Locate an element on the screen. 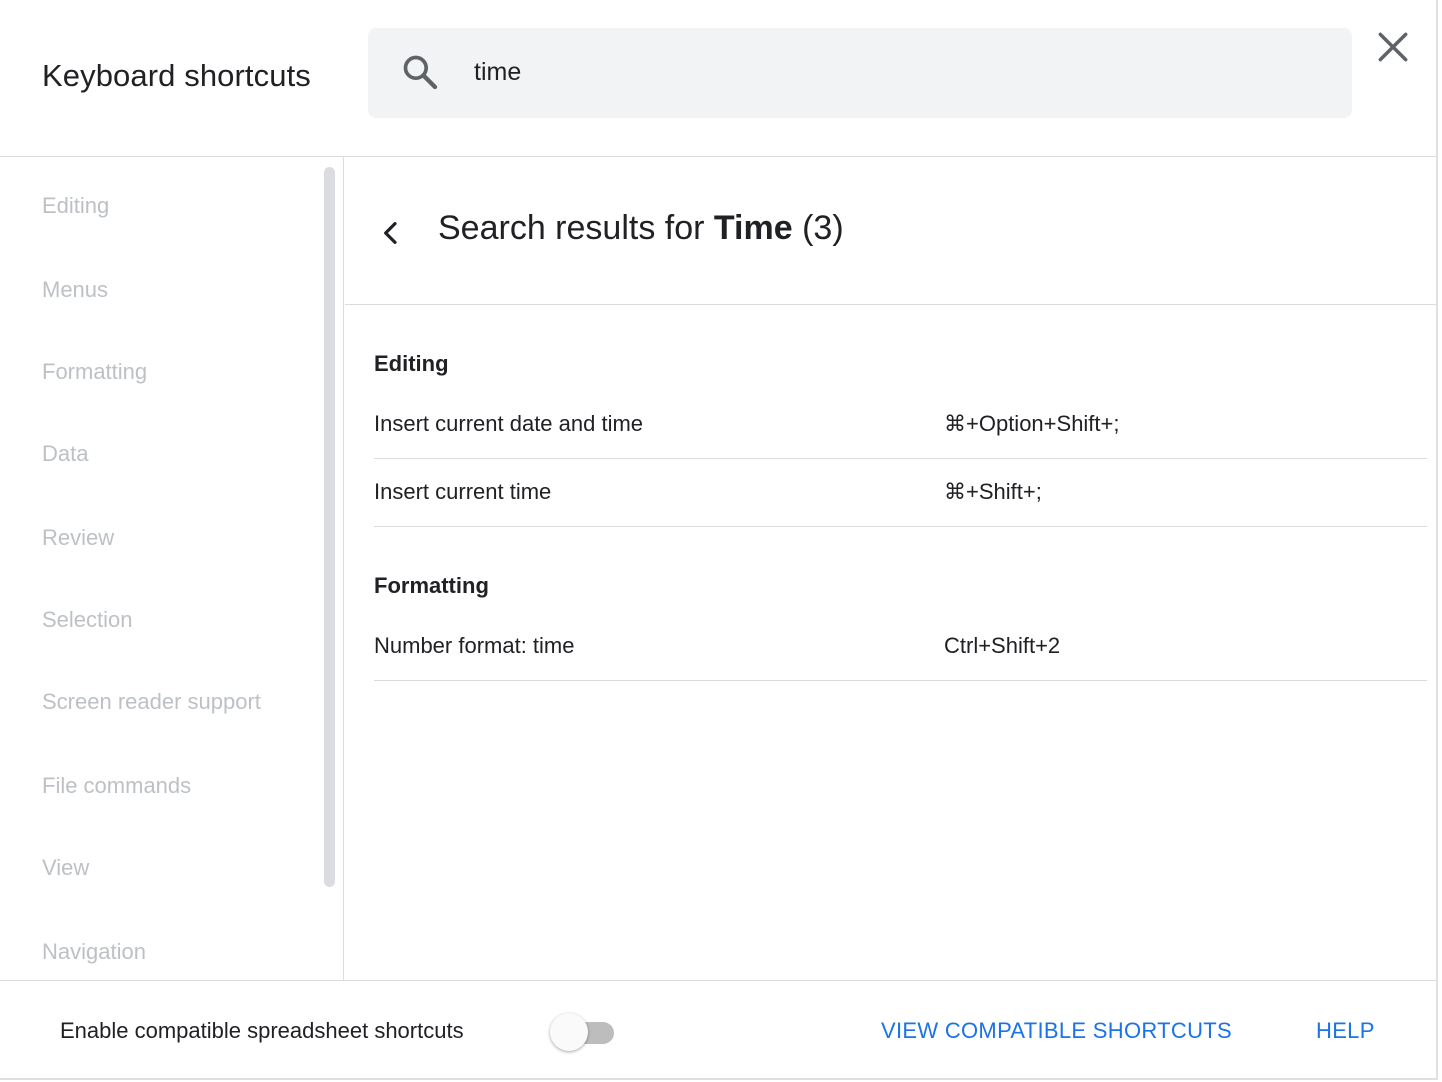  help-link: HELP is located at coordinates (1345, 1031).